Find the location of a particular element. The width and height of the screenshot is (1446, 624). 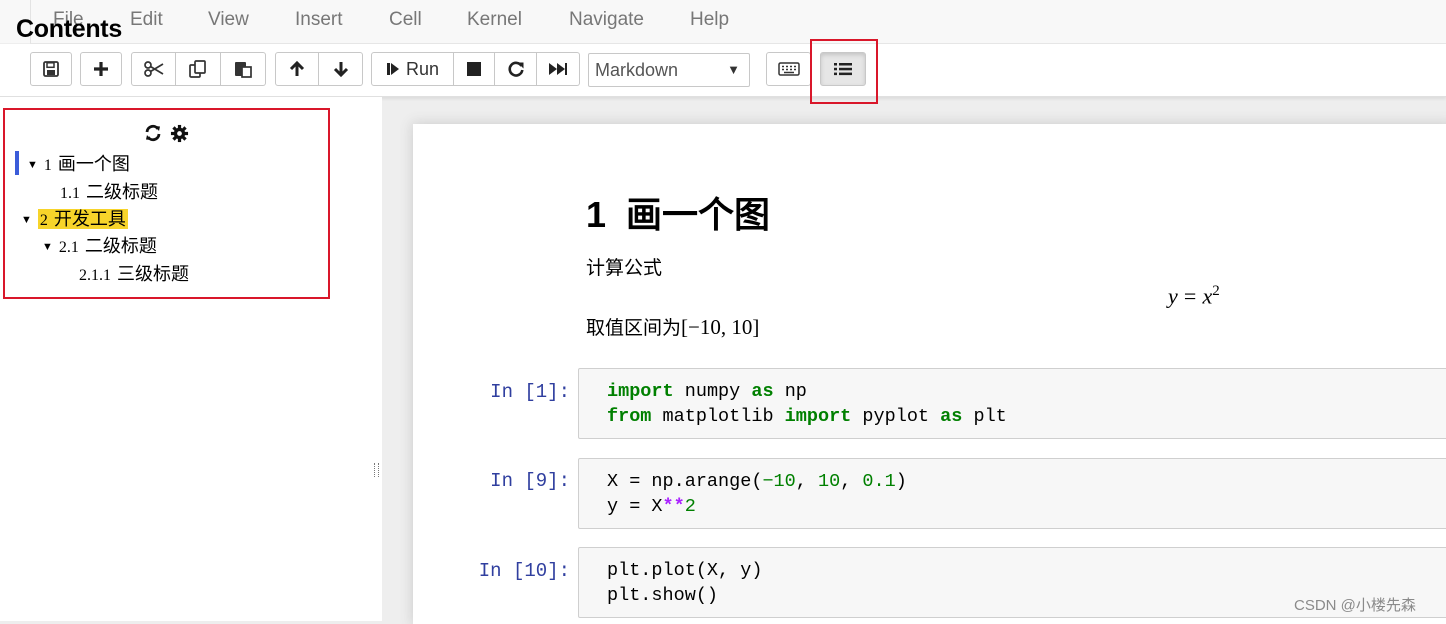

toc-item-number: 2.1.1 is located at coordinates (95, 275).